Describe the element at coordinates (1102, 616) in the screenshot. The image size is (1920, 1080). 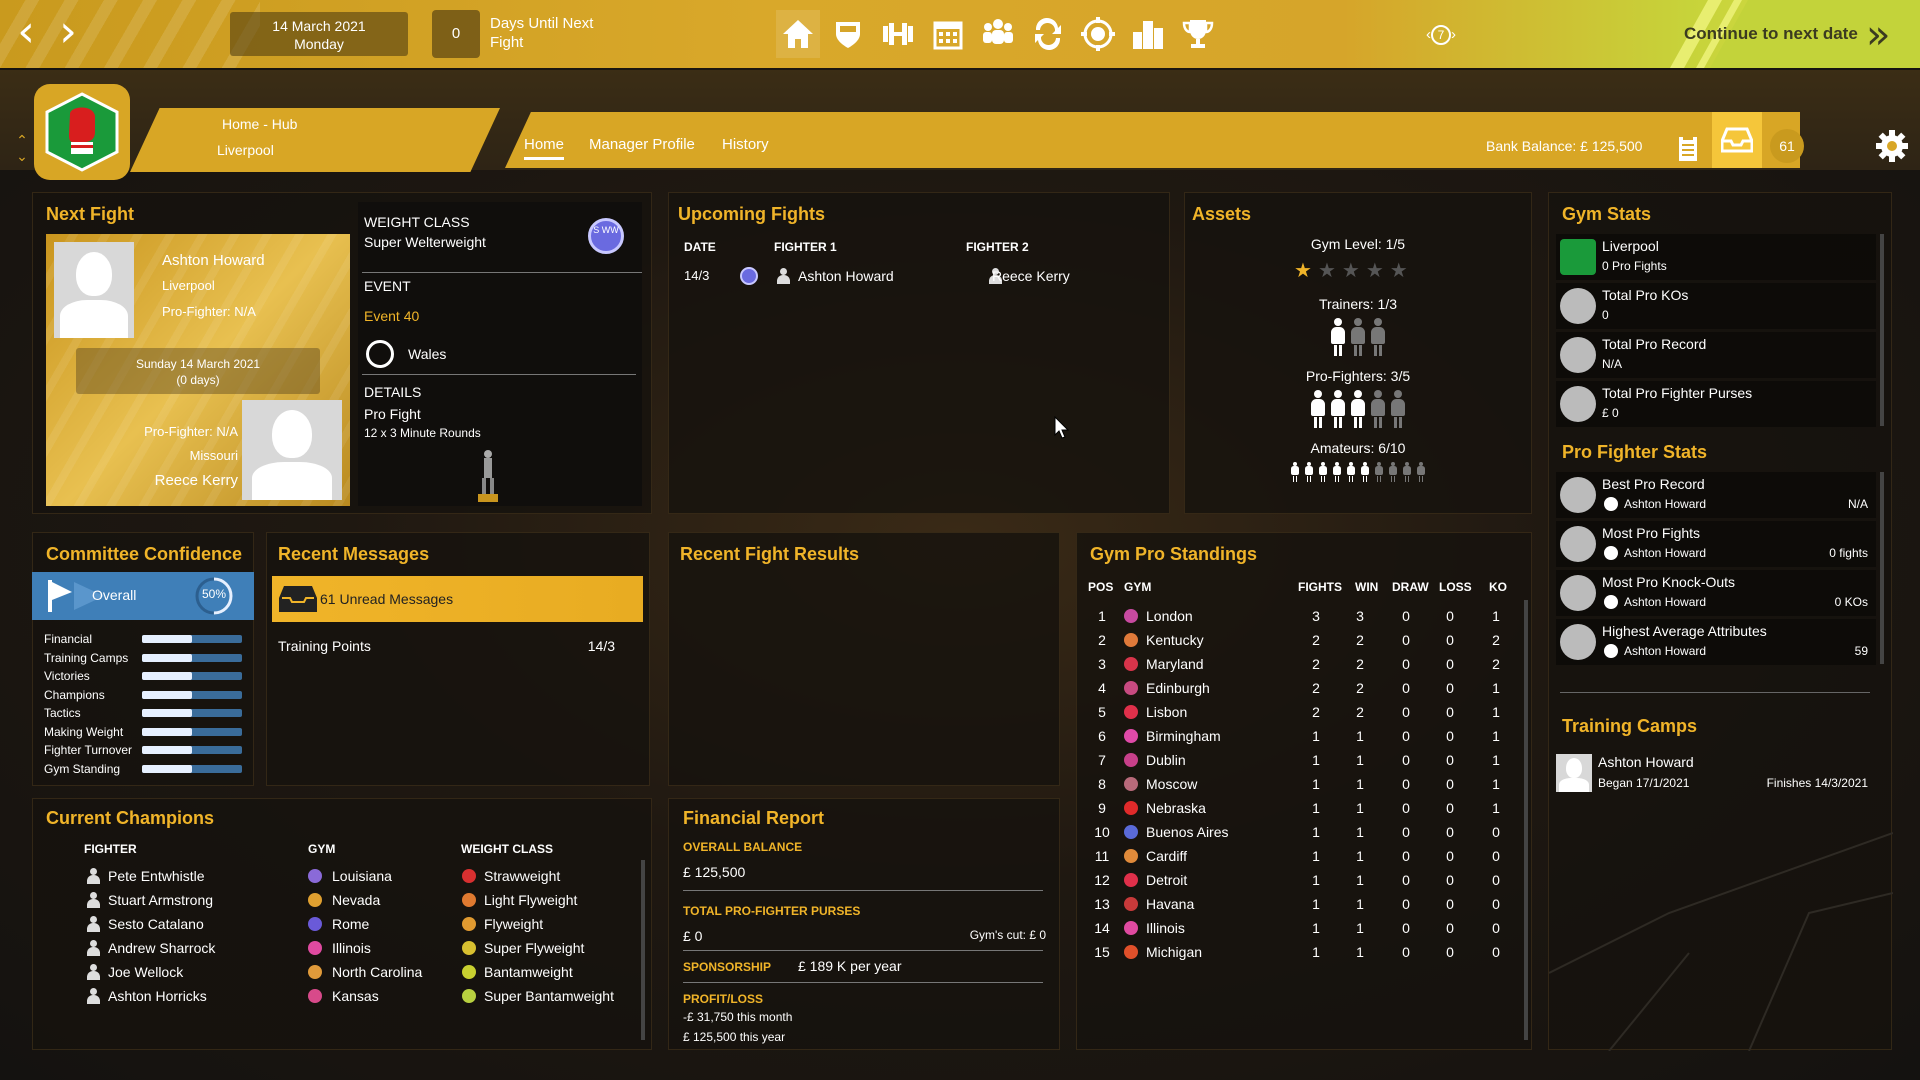
I see `standings-cell-pos: 1` at that location.